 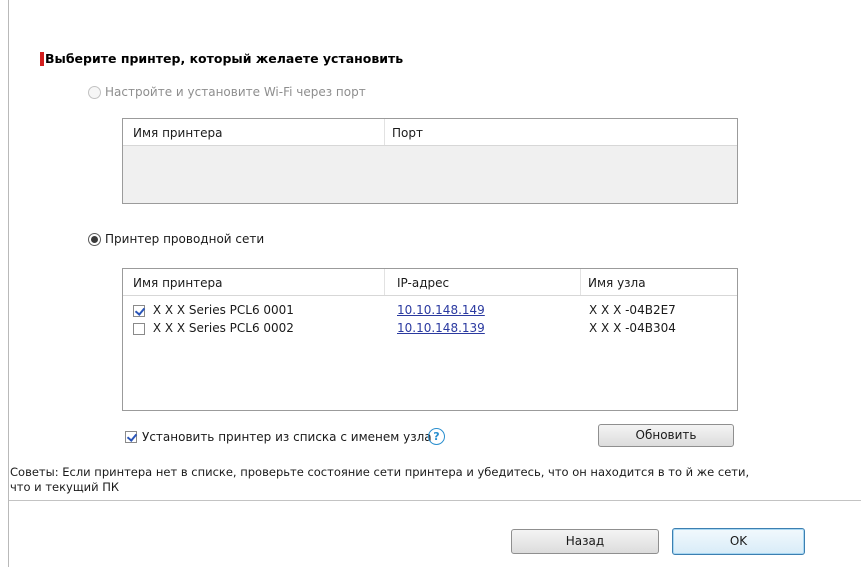 What do you see at coordinates (178, 283) in the screenshot?
I see `wired-col-printer: Имя принтера` at bounding box center [178, 283].